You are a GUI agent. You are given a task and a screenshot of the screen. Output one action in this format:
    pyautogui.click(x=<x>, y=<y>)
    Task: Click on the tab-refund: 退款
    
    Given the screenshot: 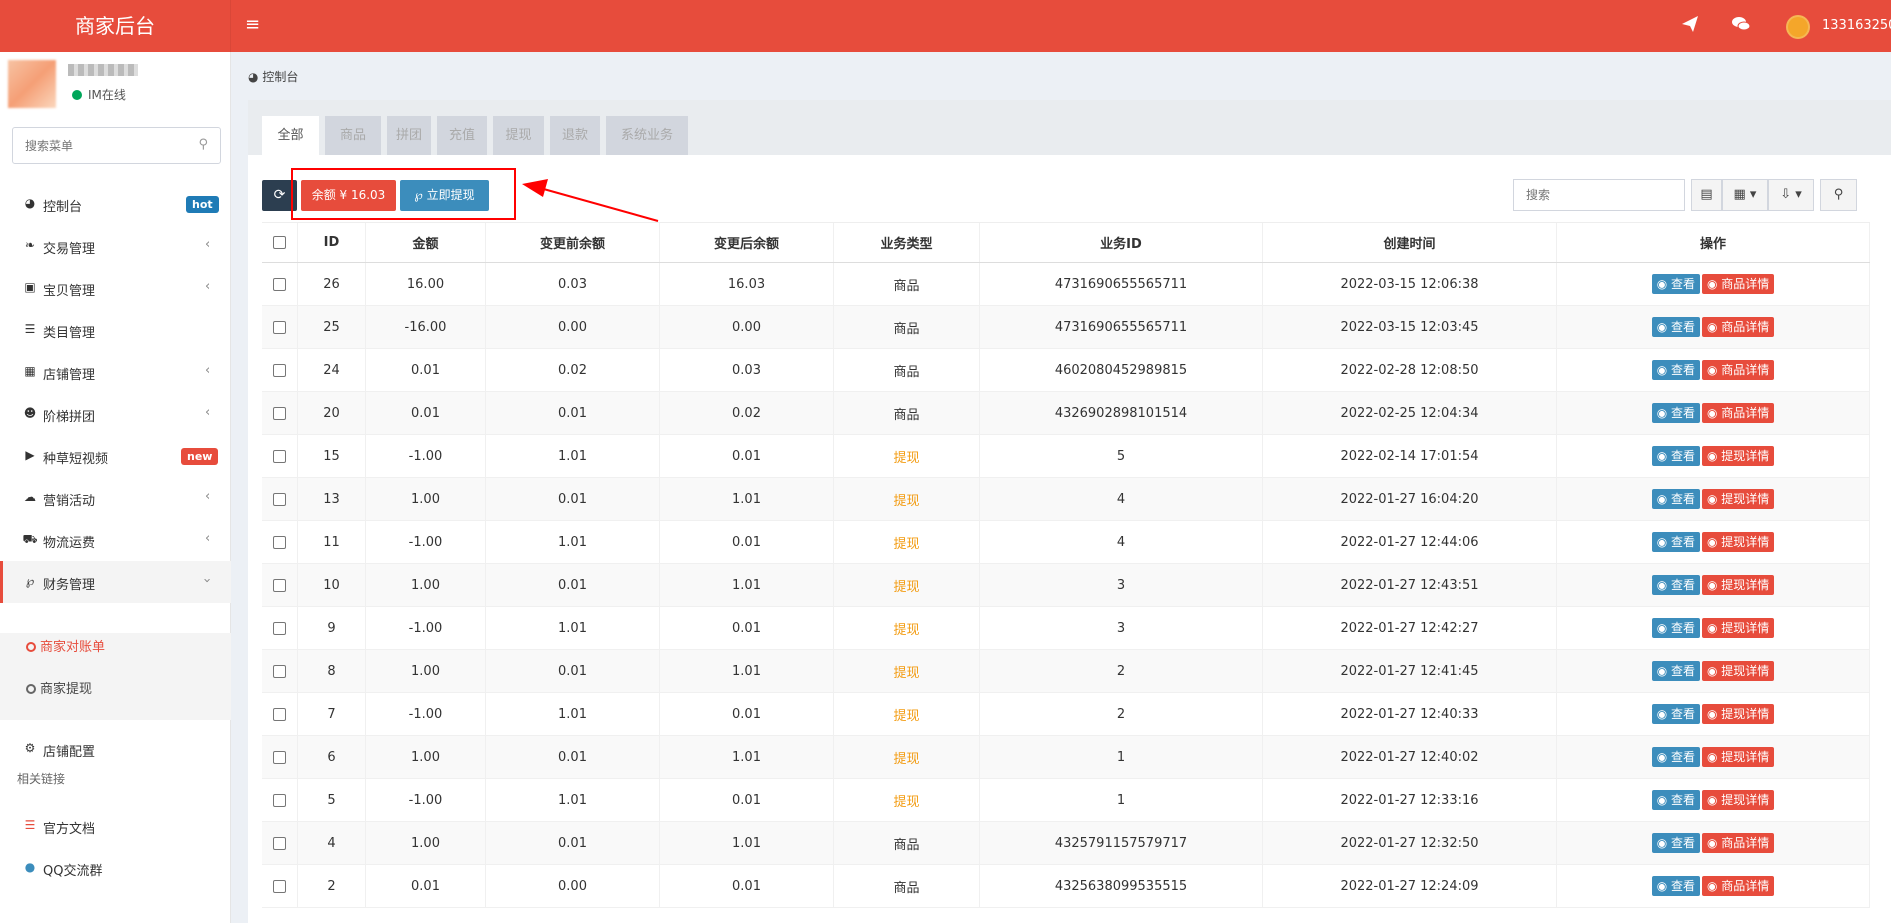 What is the action you would take?
    pyautogui.click(x=575, y=135)
    